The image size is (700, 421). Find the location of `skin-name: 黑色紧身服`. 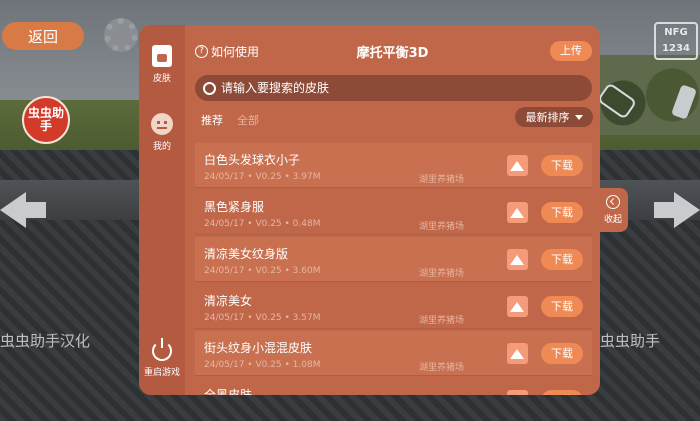

skin-name: 黑色紧身服 is located at coordinates (234, 207).